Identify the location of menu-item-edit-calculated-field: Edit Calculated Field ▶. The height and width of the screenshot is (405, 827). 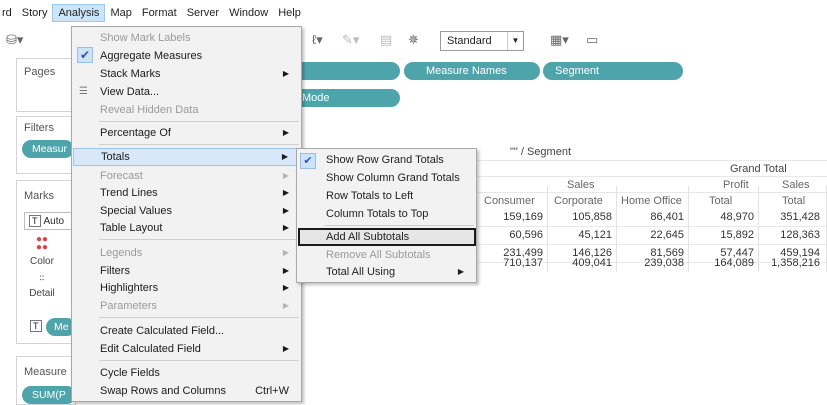
(187, 349).